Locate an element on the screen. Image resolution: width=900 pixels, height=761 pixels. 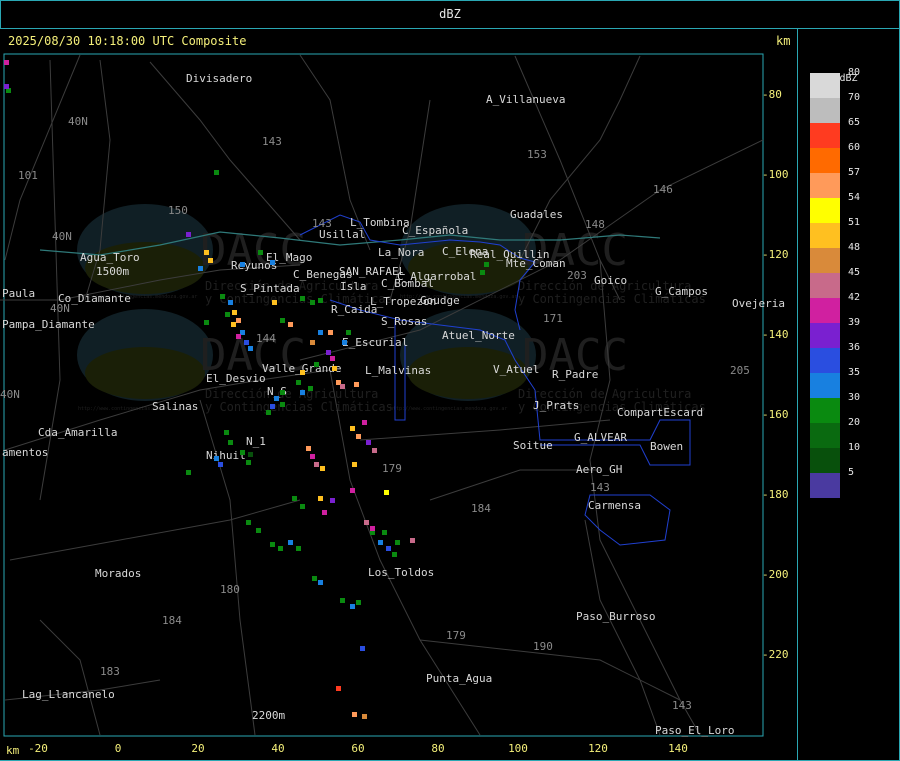
colorbar-label: 80 is located at coordinates (854, 72).